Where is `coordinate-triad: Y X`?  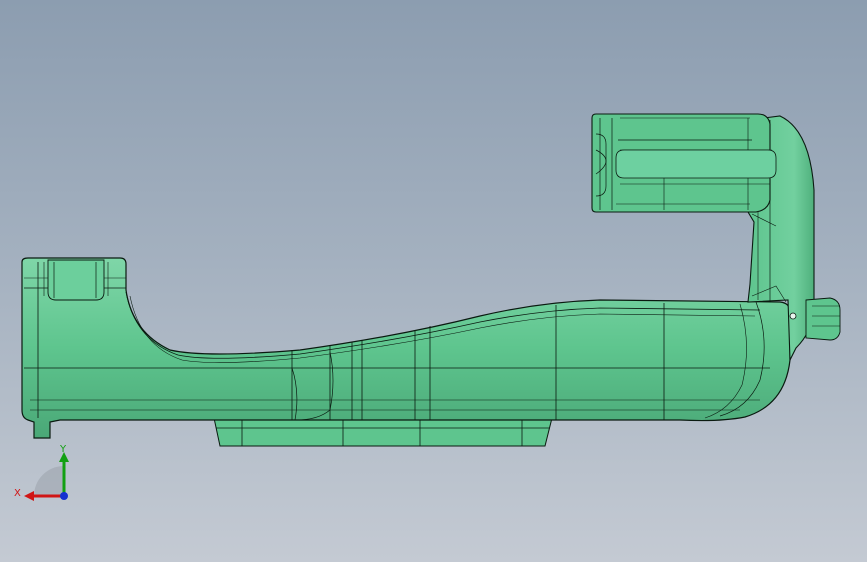
coordinate-triad: Y X is located at coordinates (41, 472).